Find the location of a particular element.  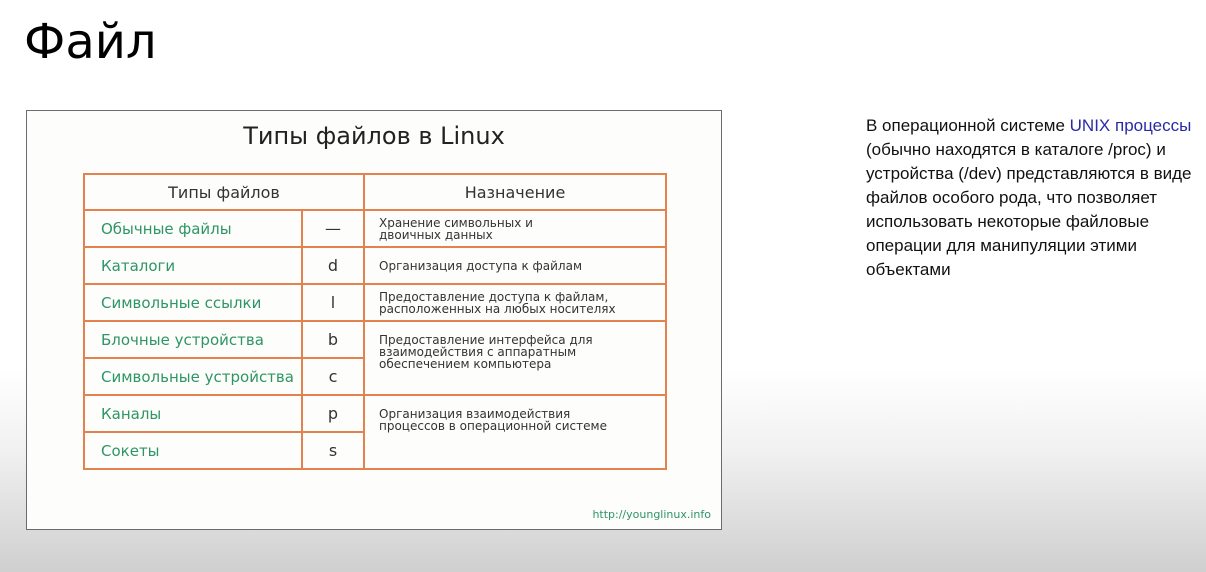

slide-title: Файл is located at coordinates (90, 42).